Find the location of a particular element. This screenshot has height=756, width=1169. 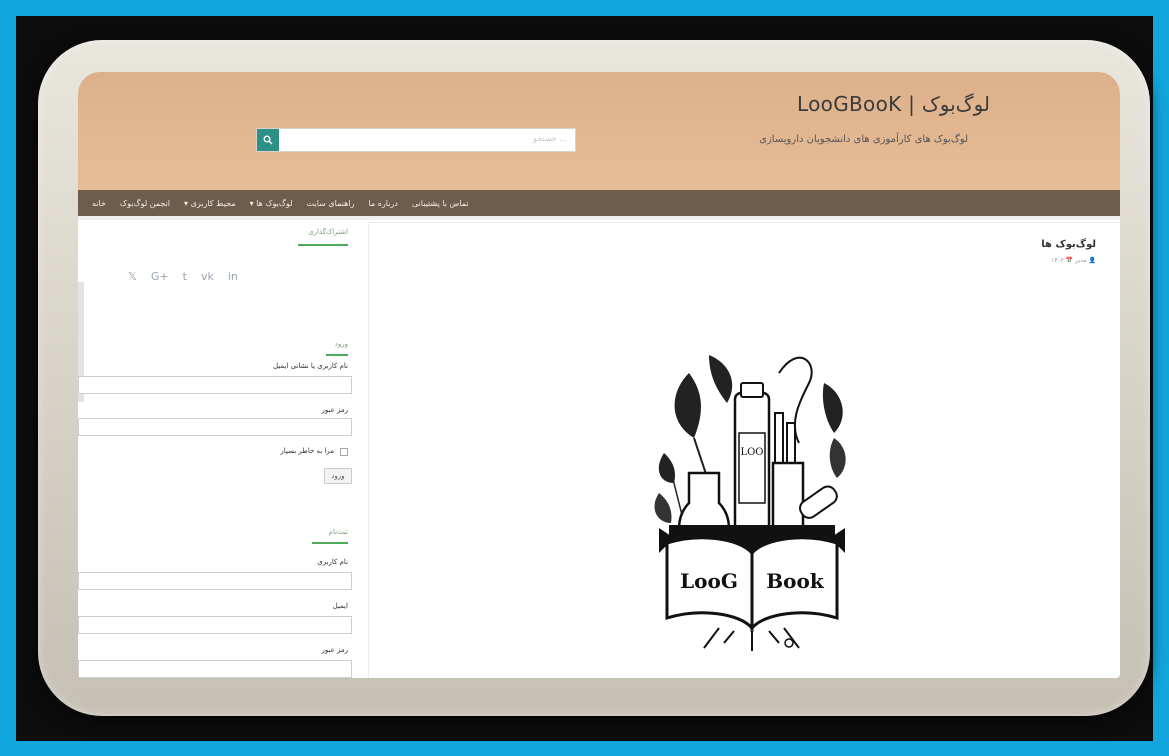

nav-item-about: درباره ما is located at coordinates (382, 203).